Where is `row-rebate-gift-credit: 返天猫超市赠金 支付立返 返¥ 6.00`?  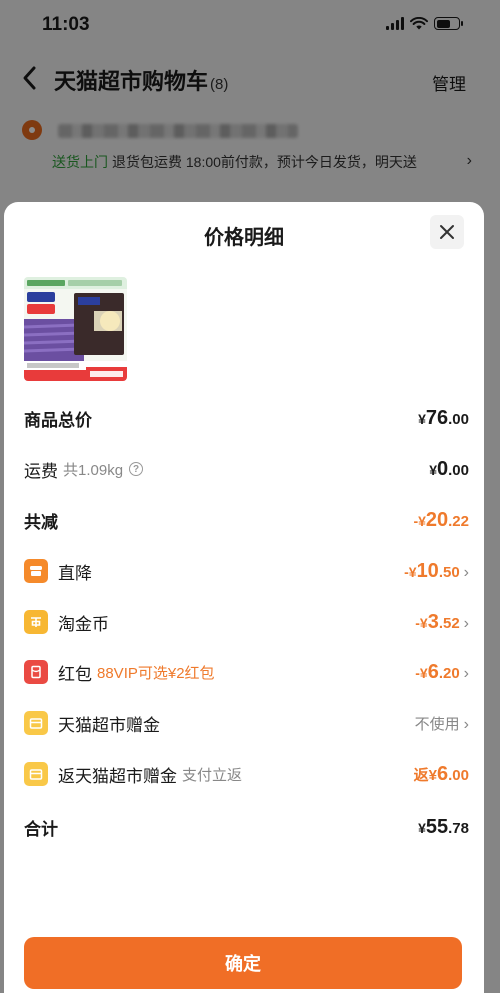 row-rebate-gift-credit: 返天猫超市赠金 支付立返 返¥ 6.00 is located at coordinates (246, 774).